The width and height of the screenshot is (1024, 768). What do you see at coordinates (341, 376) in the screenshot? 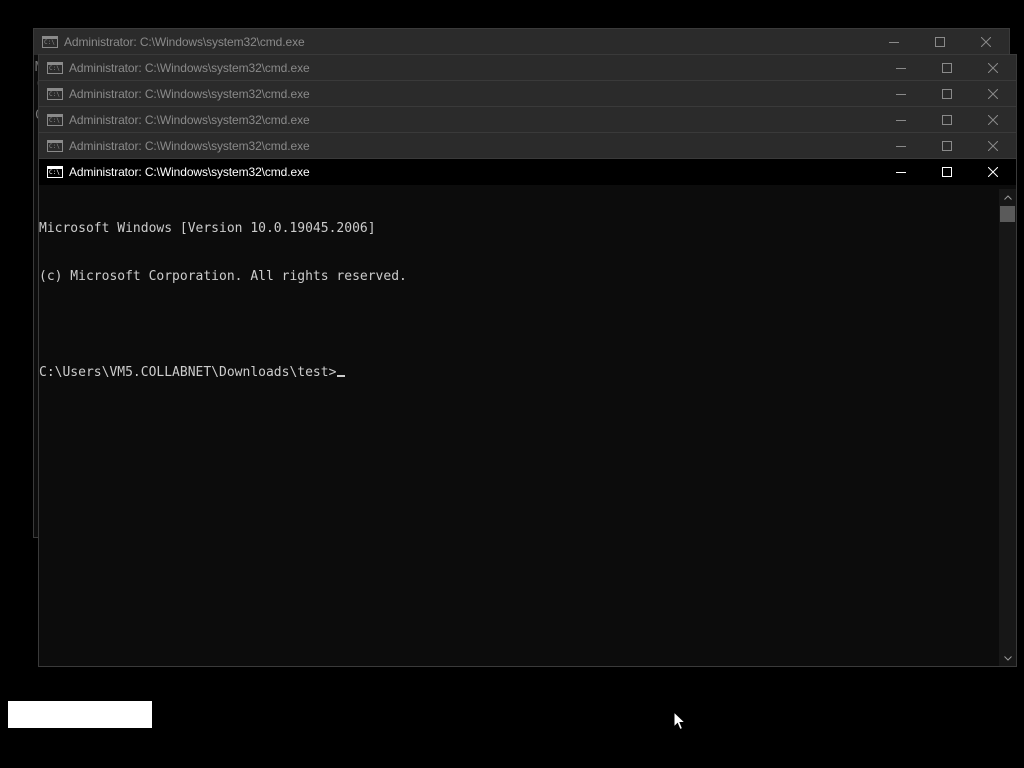
I see `text-cursor` at bounding box center [341, 376].